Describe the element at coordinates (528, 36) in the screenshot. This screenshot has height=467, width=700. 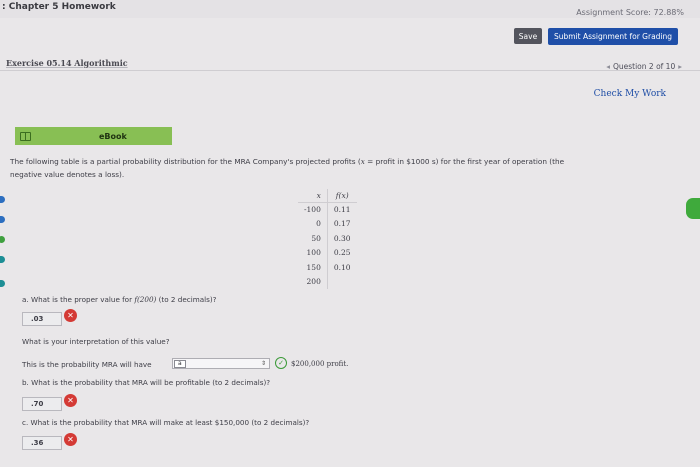
I see `save-button: Save` at that location.